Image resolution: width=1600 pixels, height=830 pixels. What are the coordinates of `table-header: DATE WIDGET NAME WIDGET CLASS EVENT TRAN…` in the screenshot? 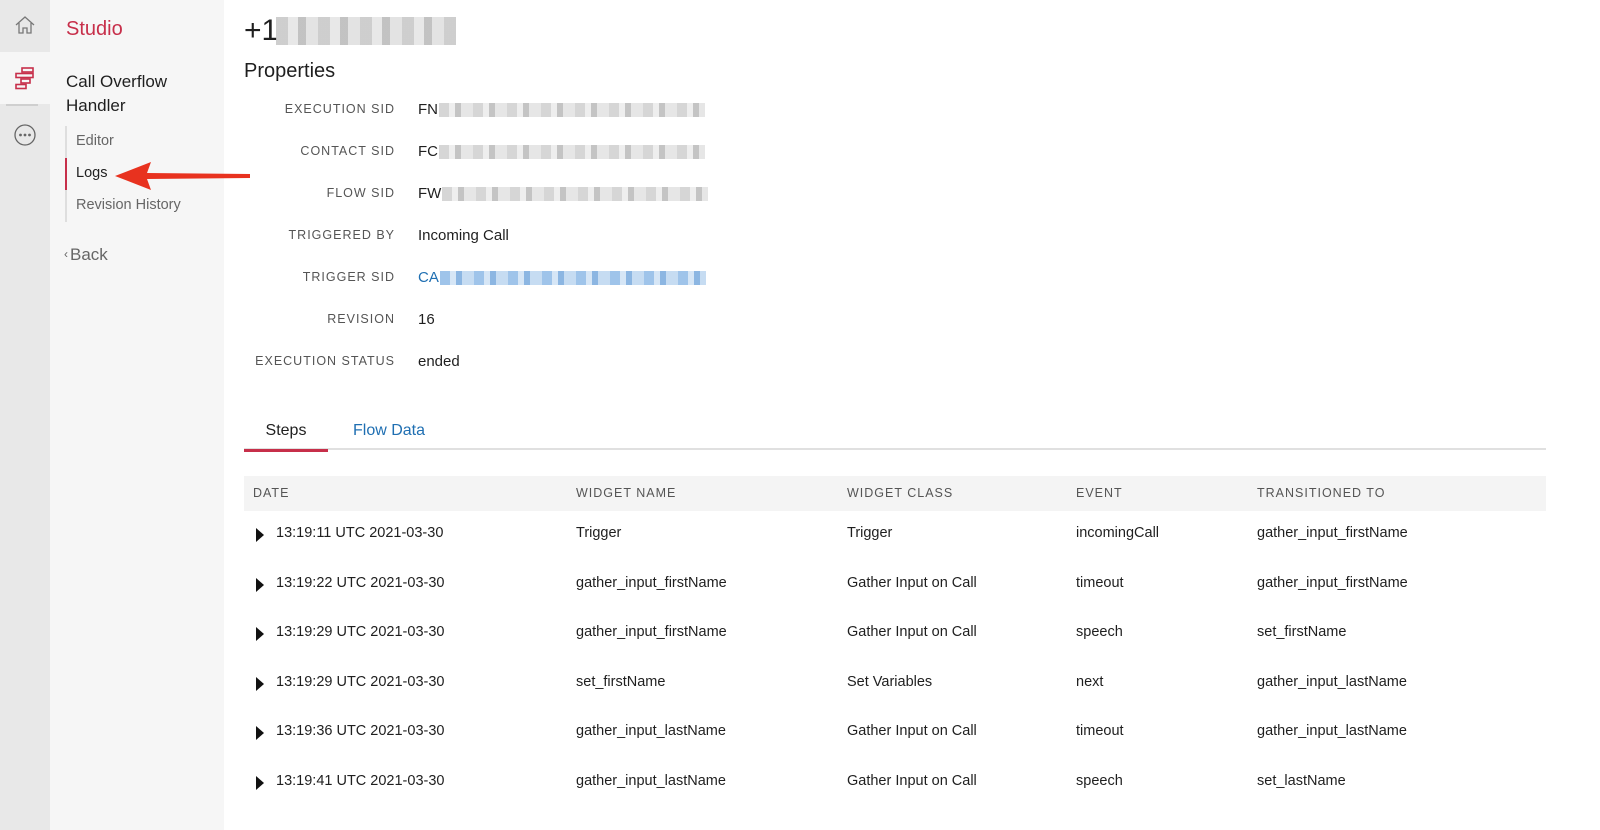 It's located at (895, 493).